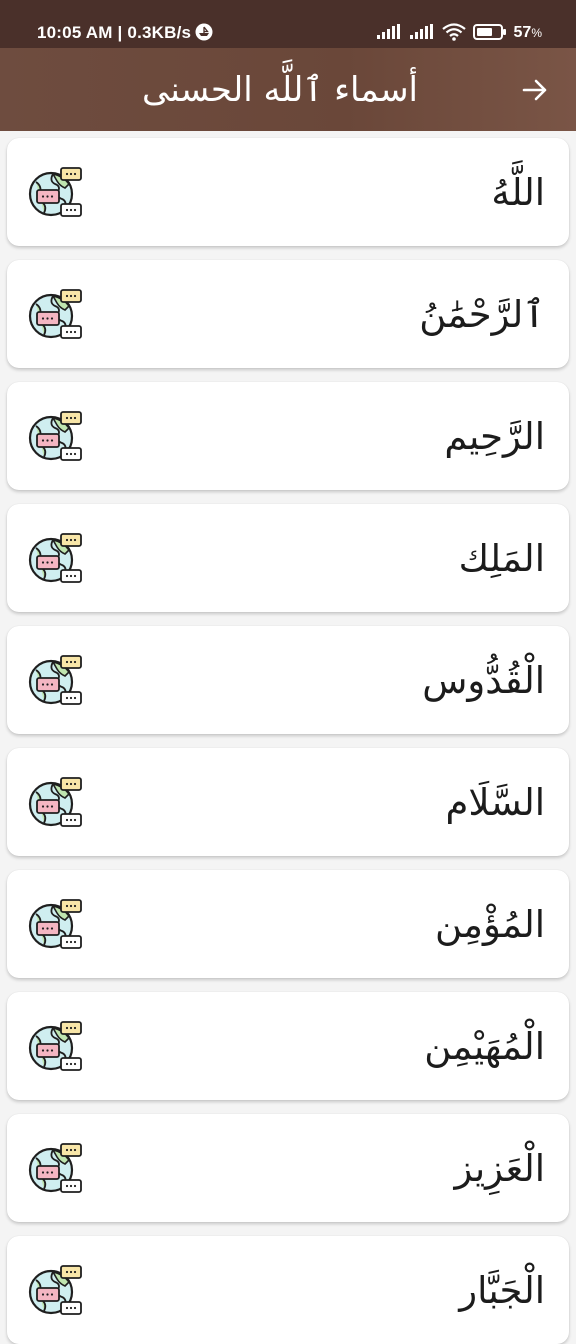  What do you see at coordinates (495, 802) in the screenshot?
I see `name-label: السَّلَام` at bounding box center [495, 802].